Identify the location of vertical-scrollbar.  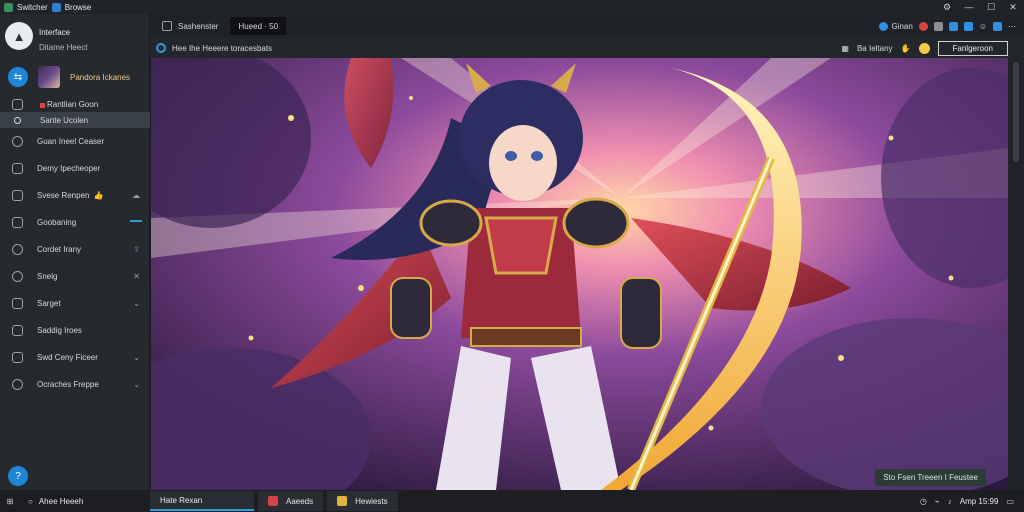
(1016, 274).